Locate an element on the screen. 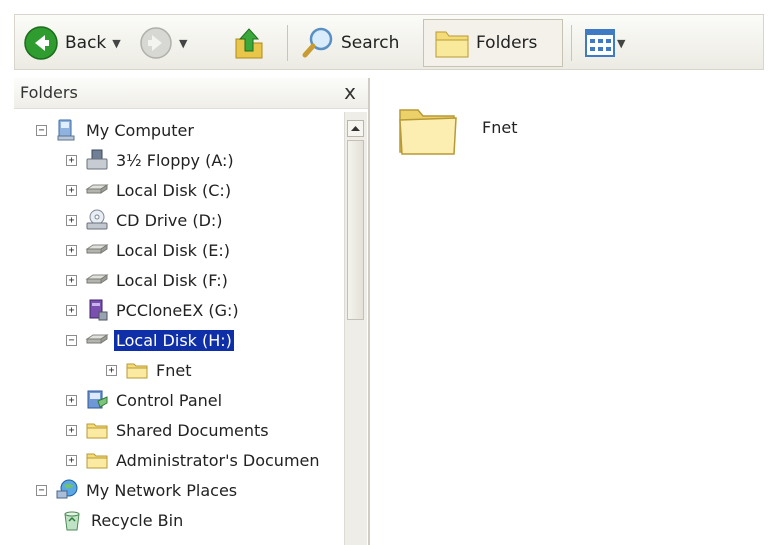 This screenshot has height=545, width=779. forward-arrow-icon is located at coordinates (156, 43).